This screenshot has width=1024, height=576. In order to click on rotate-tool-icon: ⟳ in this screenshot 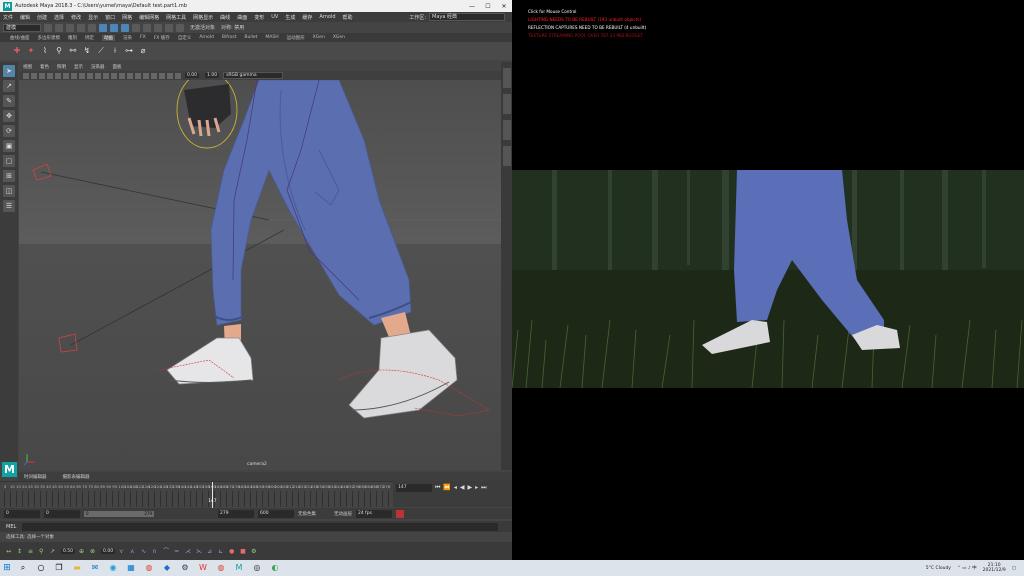, I will do `click(9, 131)`.